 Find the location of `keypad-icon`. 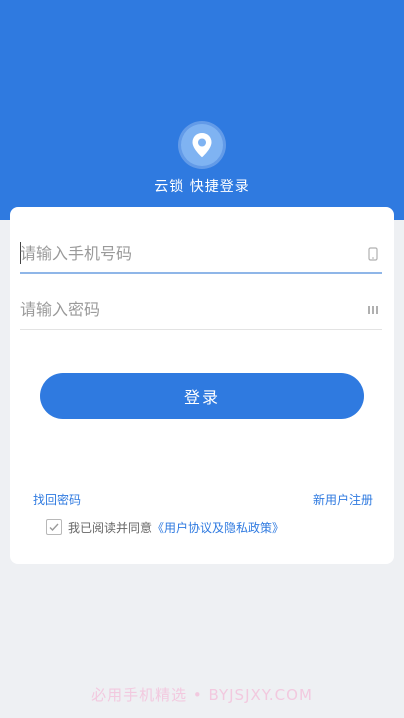

keypad-icon is located at coordinates (373, 309).